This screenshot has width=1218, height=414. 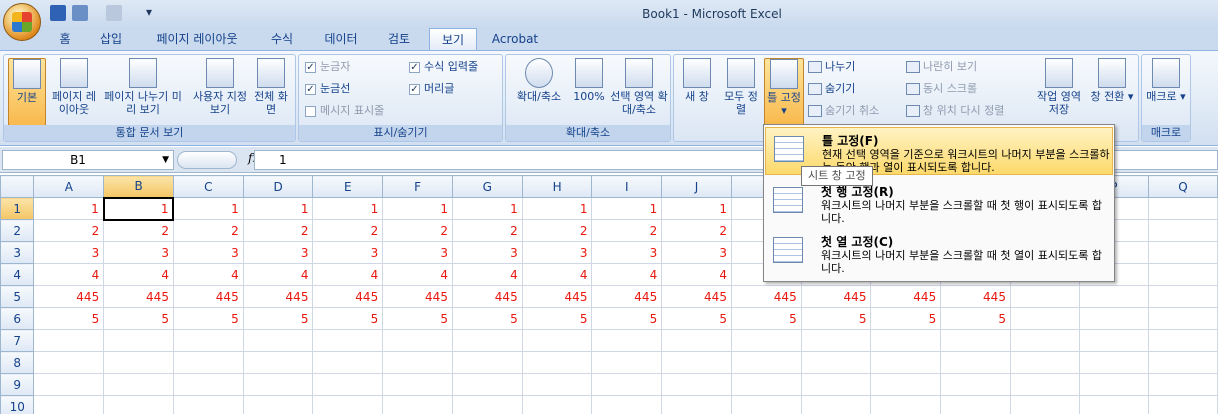 I want to click on full-screen-button: 전체 화면, so click(x=271, y=87).